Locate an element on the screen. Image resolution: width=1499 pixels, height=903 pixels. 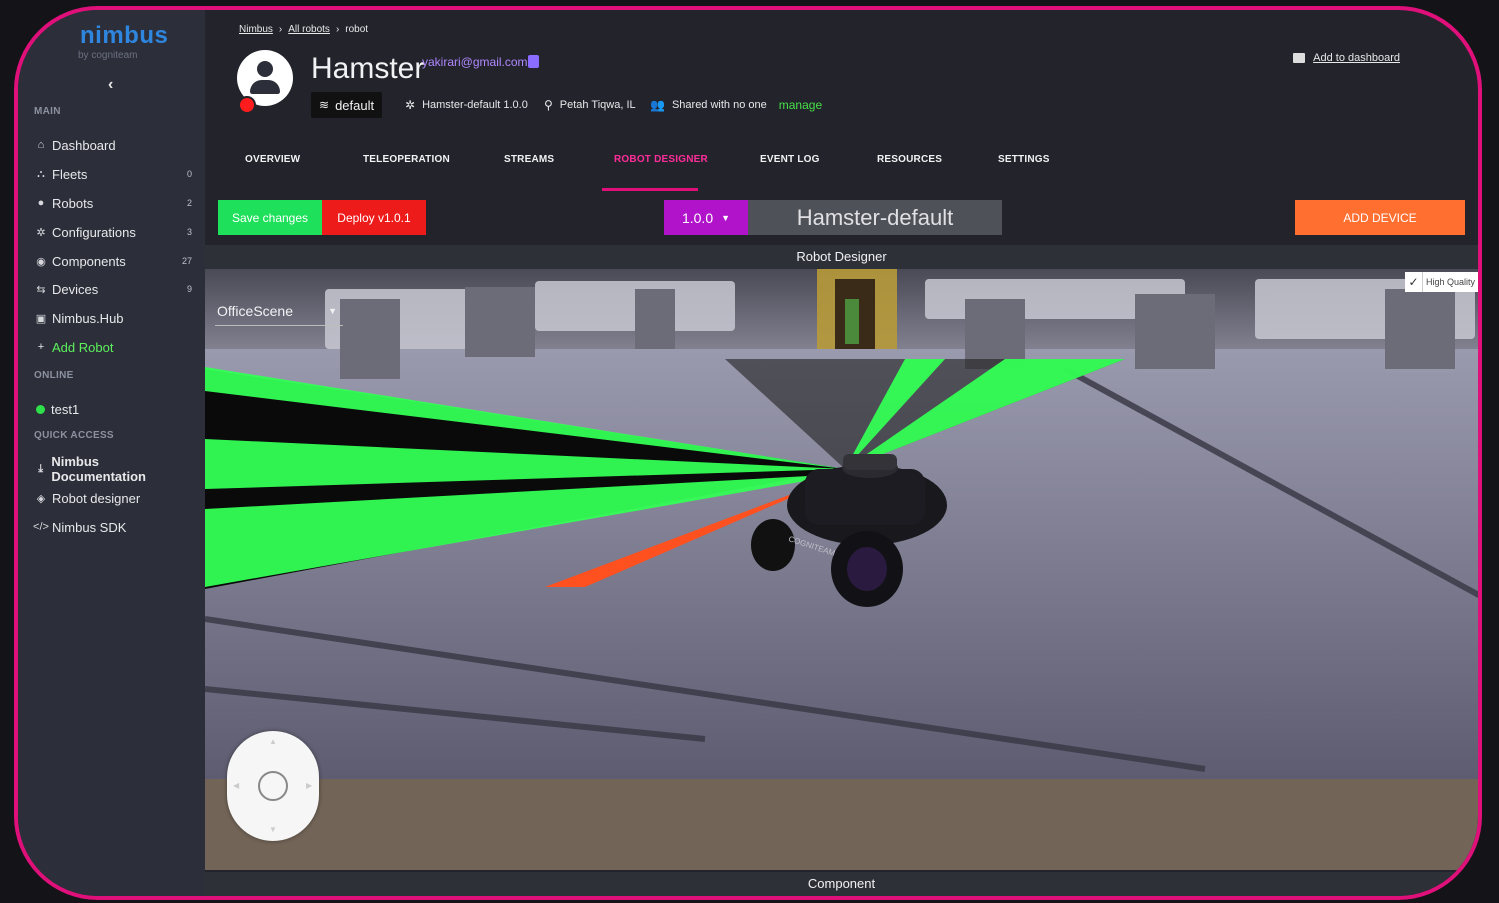
version-dropdown: 1.0.0 ▼ is located at coordinates (706, 217).